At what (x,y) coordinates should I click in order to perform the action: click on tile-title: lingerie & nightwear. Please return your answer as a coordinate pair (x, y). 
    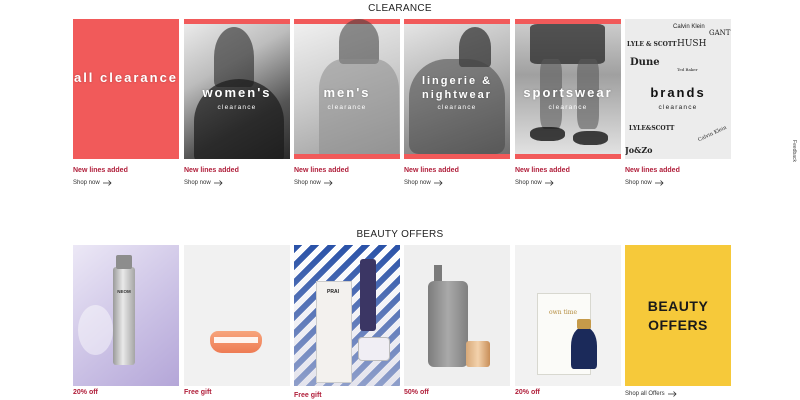
    Looking at the image, I should click on (457, 88).